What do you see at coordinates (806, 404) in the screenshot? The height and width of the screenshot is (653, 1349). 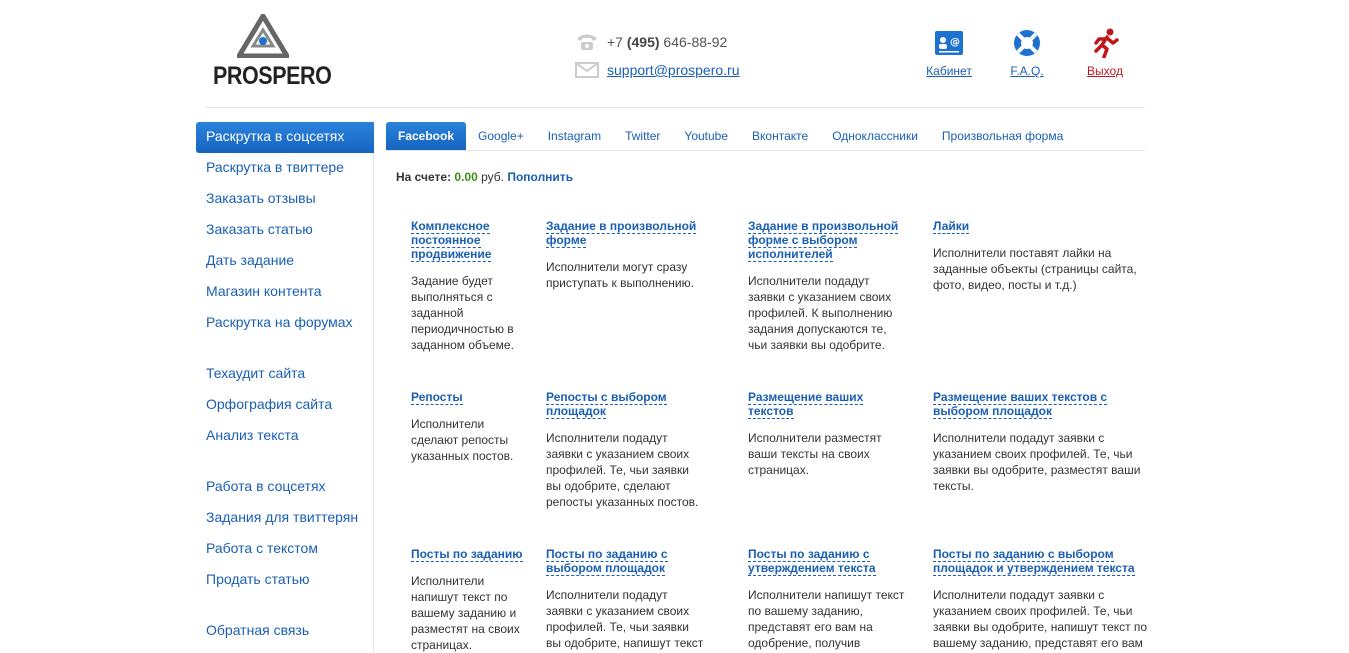 I see `service-card-title: Размещение ваших текстов` at bounding box center [806, 404].